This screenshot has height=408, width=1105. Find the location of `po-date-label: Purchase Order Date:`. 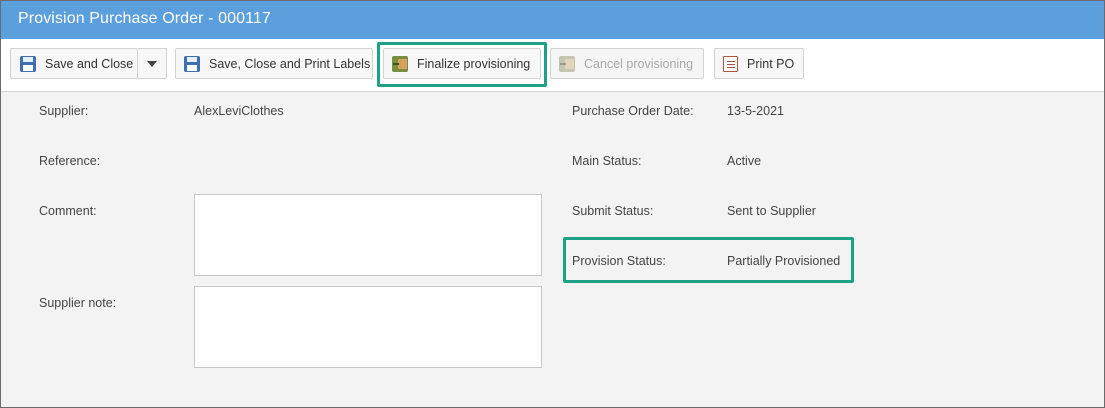

po-date-label: Purchase Order Date: is located at coordinates (633, 111).